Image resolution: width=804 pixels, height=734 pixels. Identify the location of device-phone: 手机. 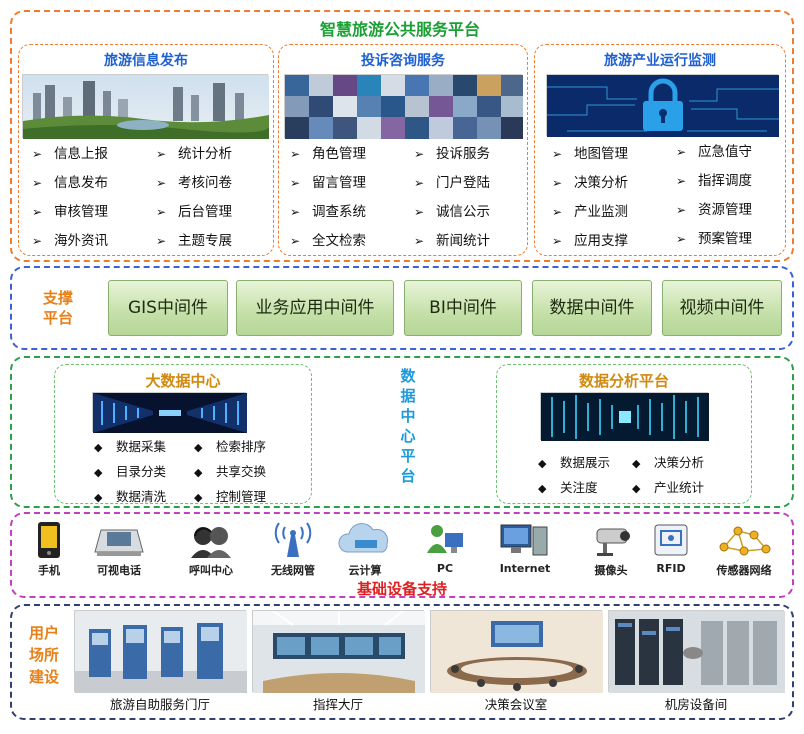
(49, 549).